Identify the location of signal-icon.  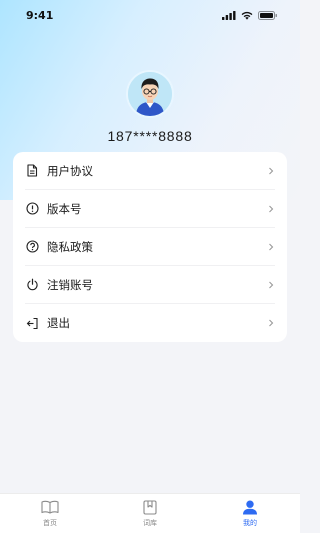
(229, 15).